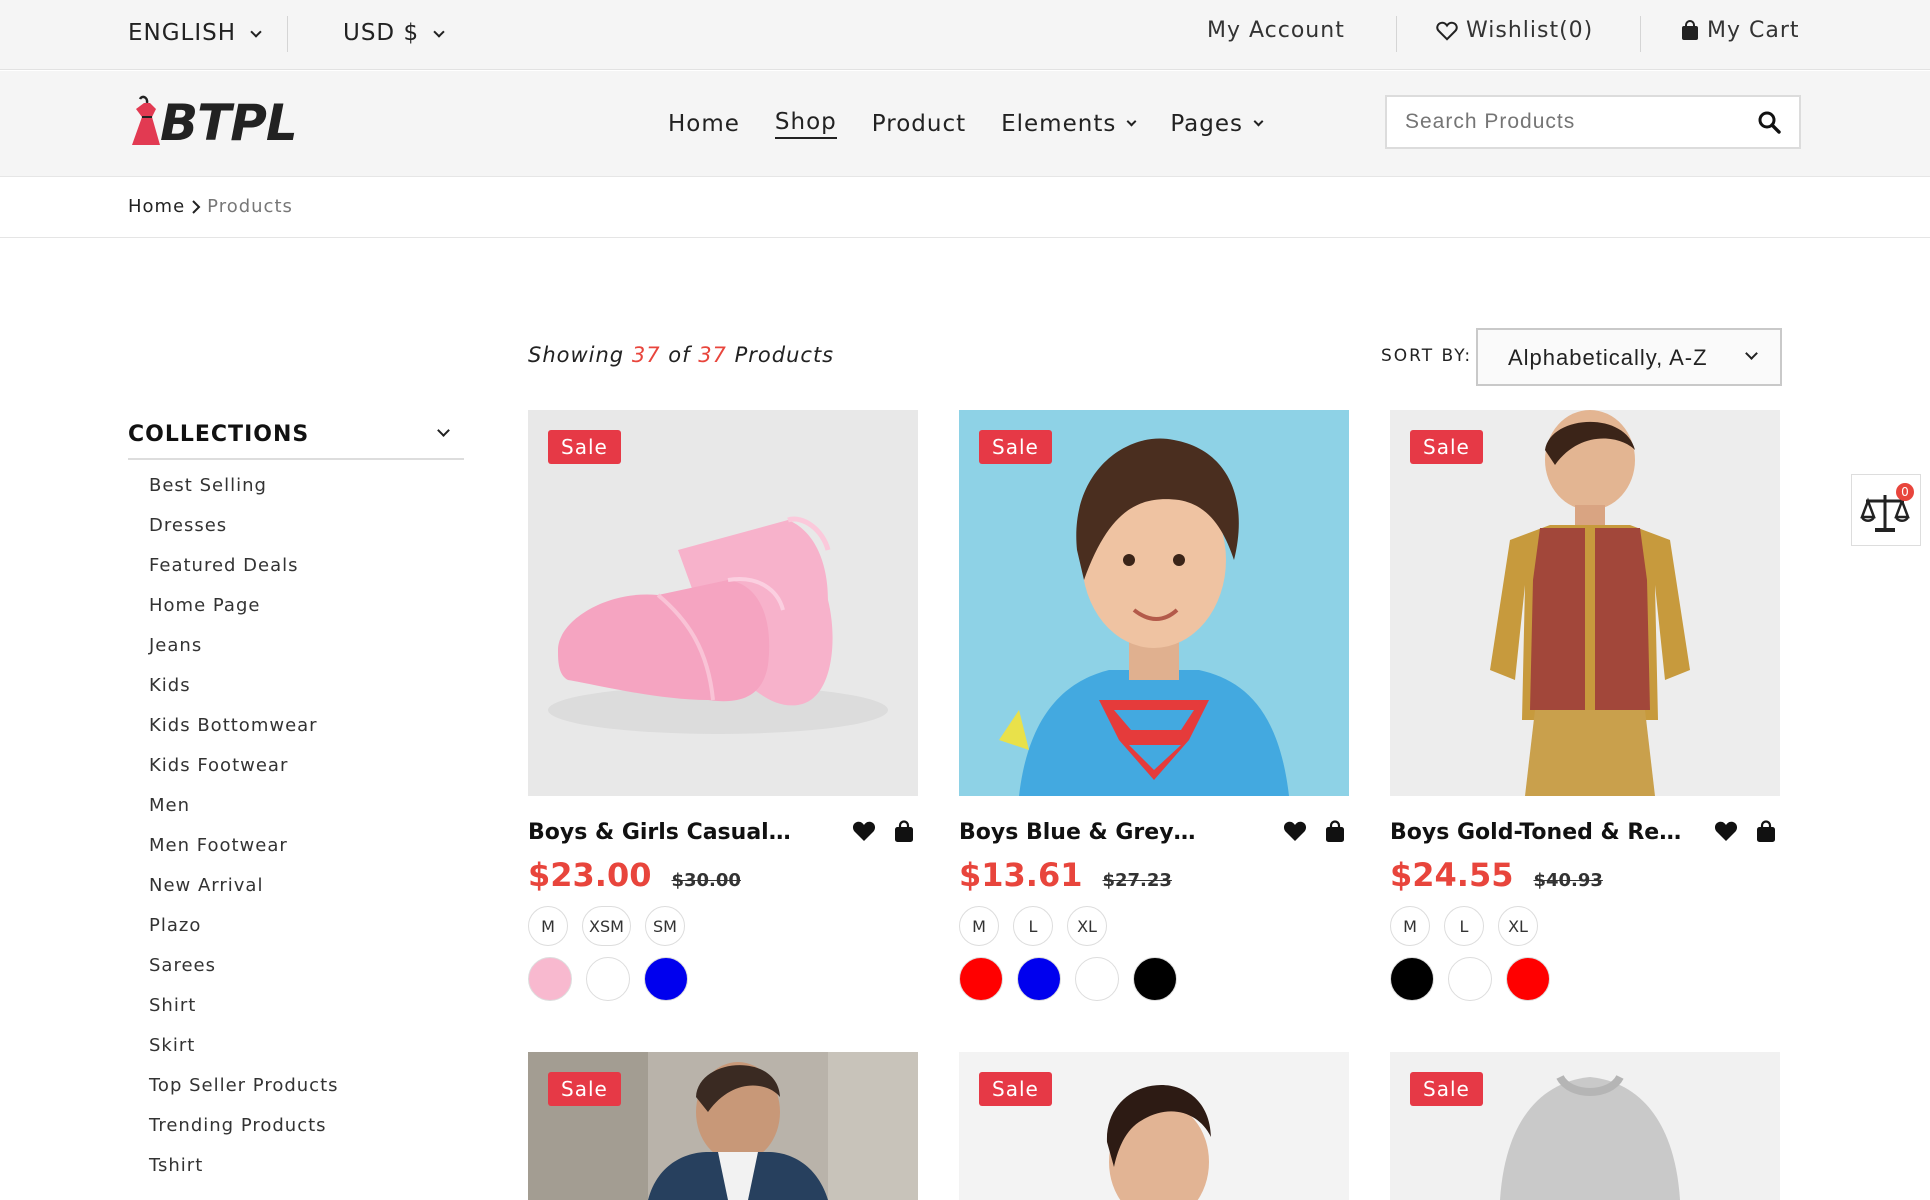  What do you see at coordinates (244, 934) in the screenshot?
I see `collection-item: Plazo` at bounding box center [244, 934].